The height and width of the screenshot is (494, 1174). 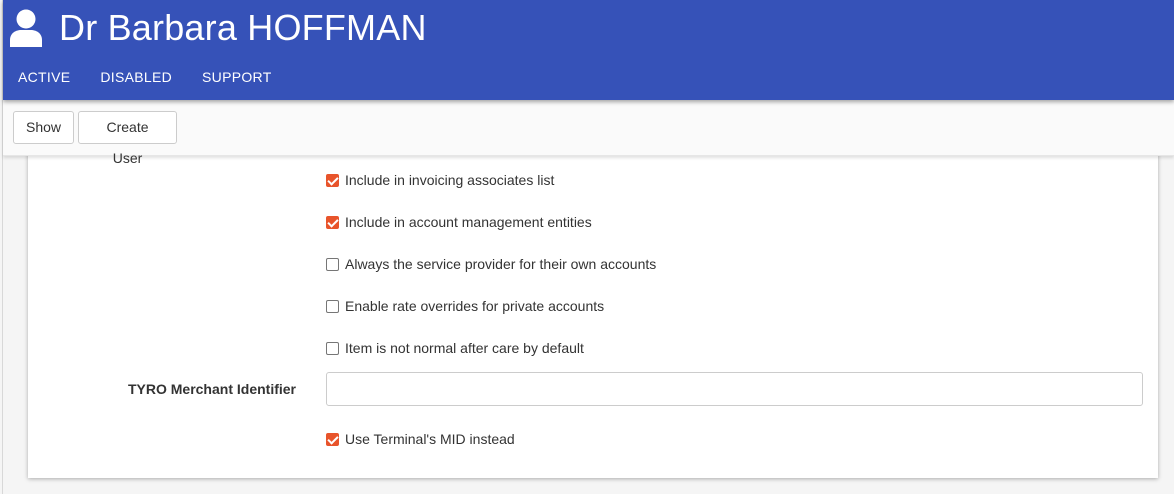 What do you see at coordinates (464, 348) in the screenshot?
I see `after-care-label: Item is not normal after care by default` at bounding box center [464, 348].